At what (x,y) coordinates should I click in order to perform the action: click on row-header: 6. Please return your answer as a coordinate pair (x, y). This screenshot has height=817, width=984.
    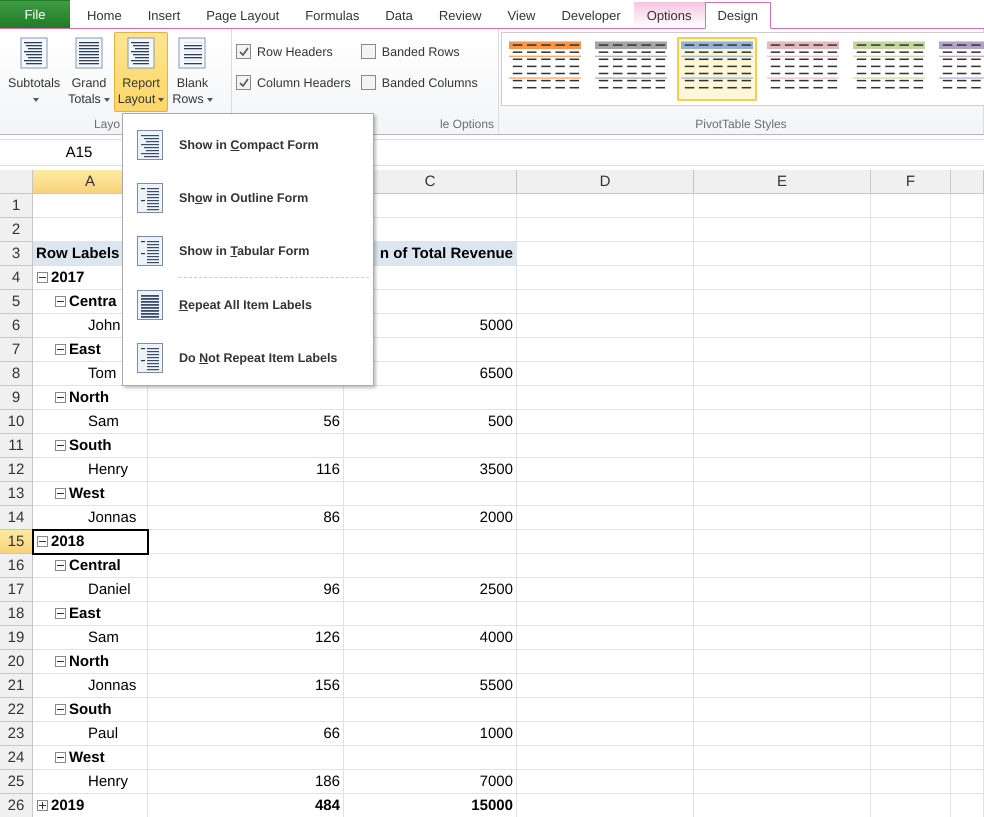
    Looking at the image, I should click on (16, 326).